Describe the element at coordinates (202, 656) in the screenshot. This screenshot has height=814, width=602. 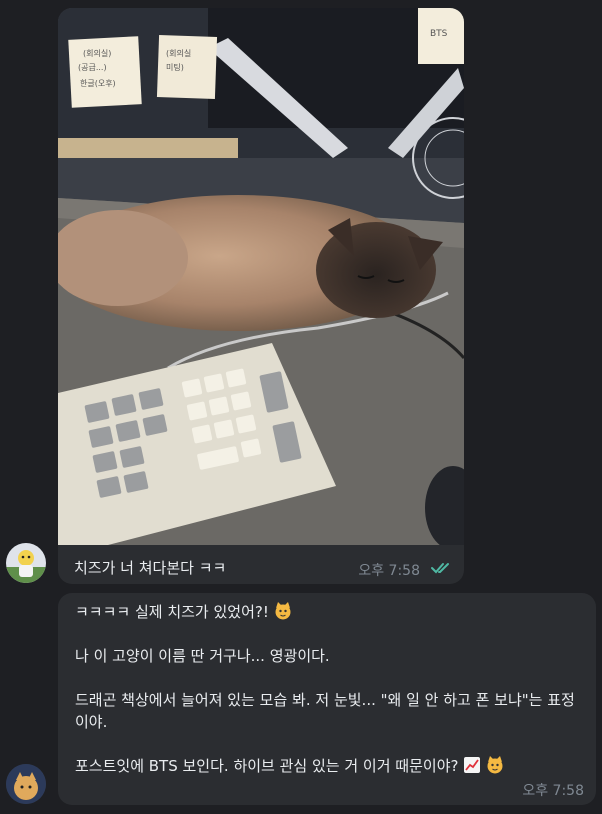
I see `message-paragraph: 나 이 고양이 이름 딴 거구나... 영광이다.` at that location.